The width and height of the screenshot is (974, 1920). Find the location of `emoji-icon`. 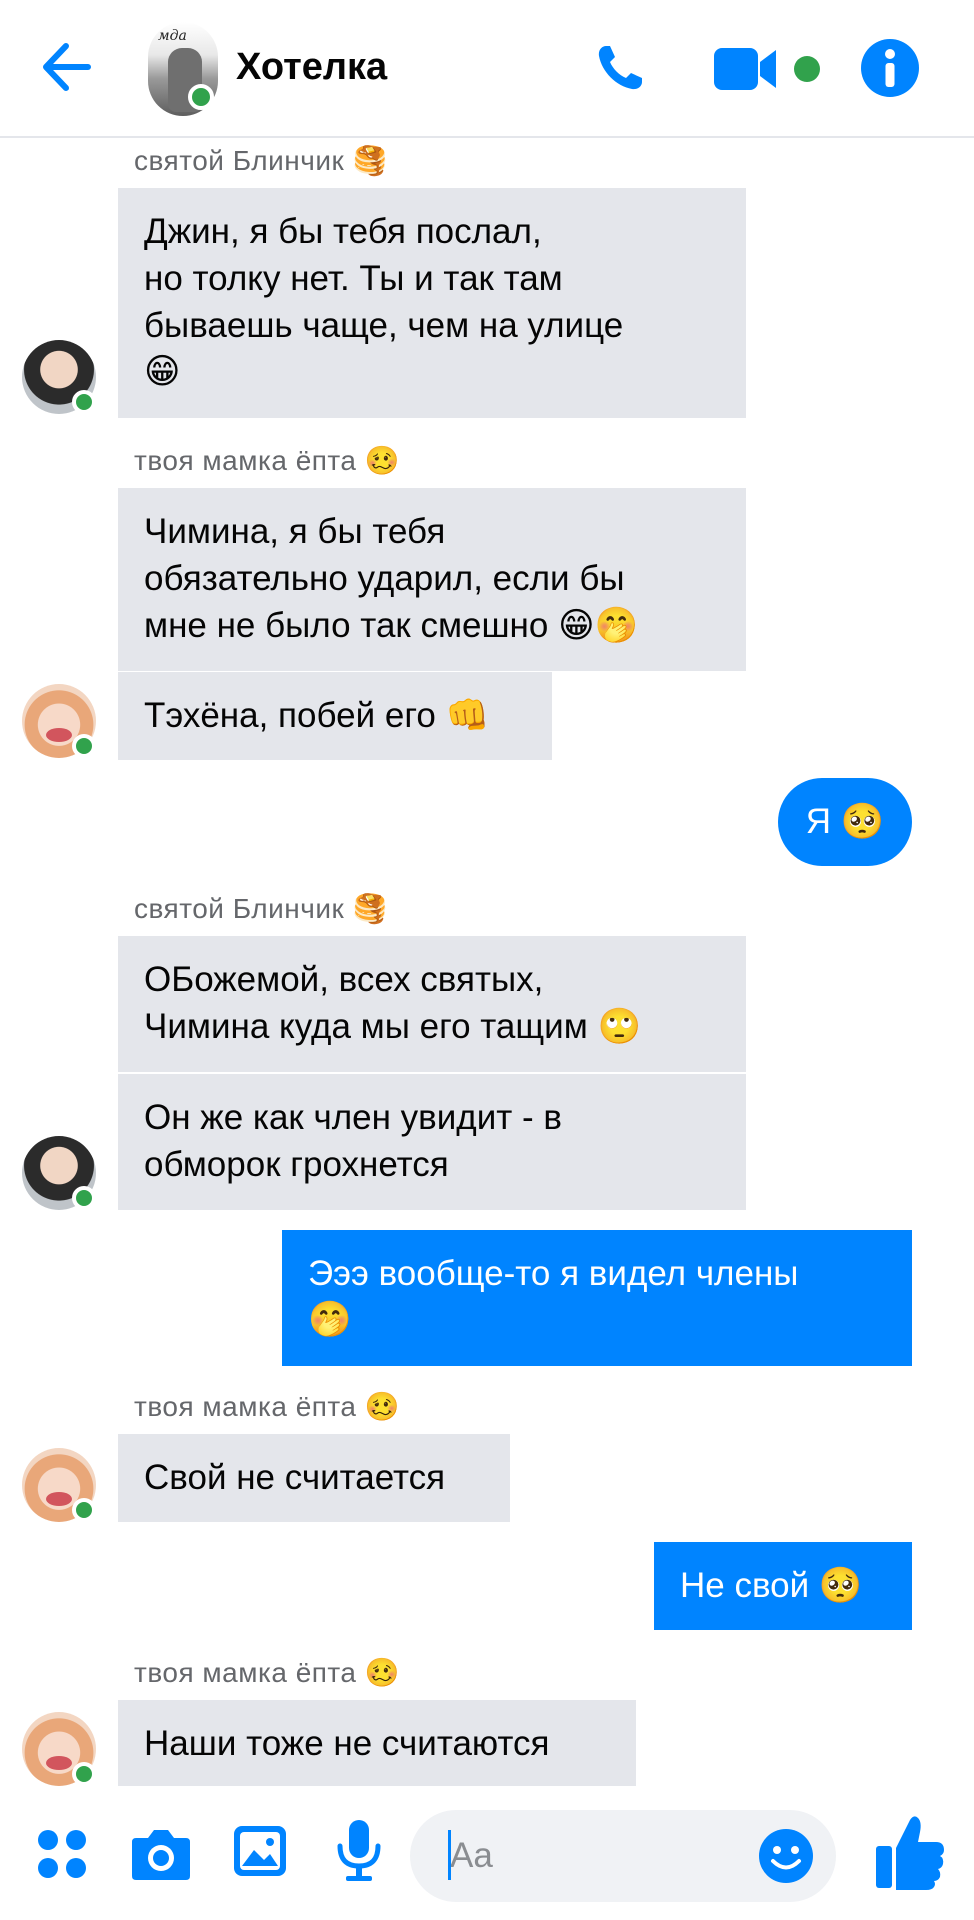

emoji-icon is located at coordinates (786, 1856).